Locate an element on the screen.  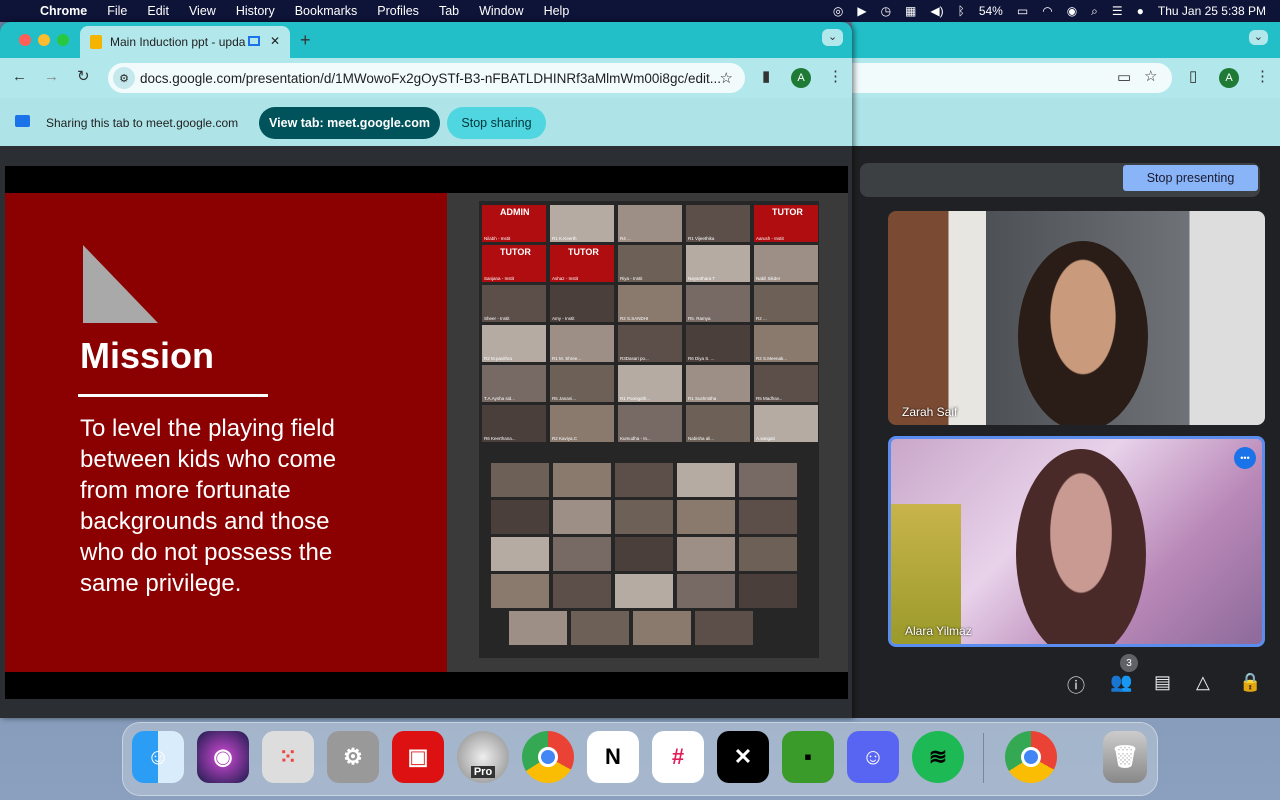
menu-view: View is located at coordinates (202, 11).